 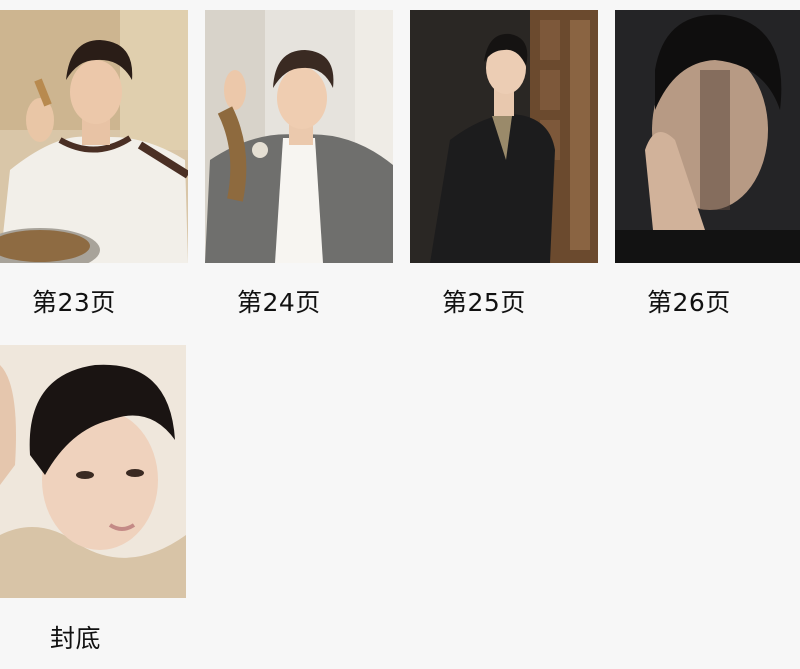 What do you see at coordinates (484, 302) in the screenshot?
I see `page-label: 第25页` at bounding box center [484, 302].